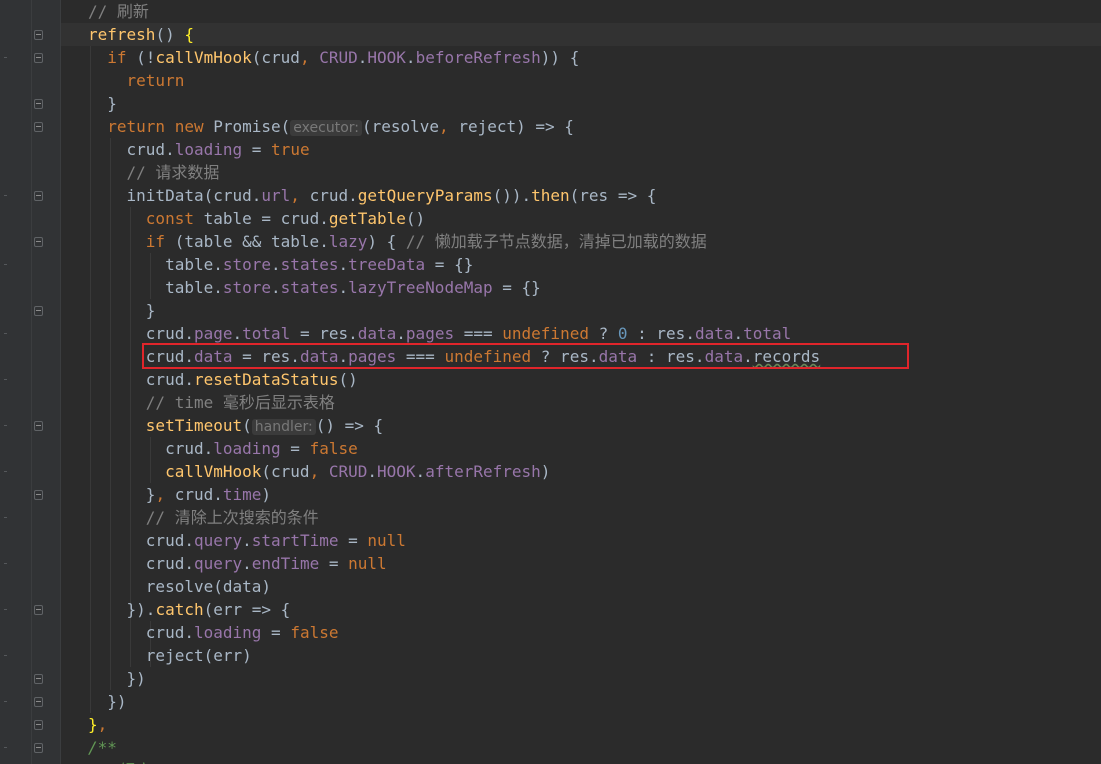  I want to click on code-token: (crud, so click(285, 471).